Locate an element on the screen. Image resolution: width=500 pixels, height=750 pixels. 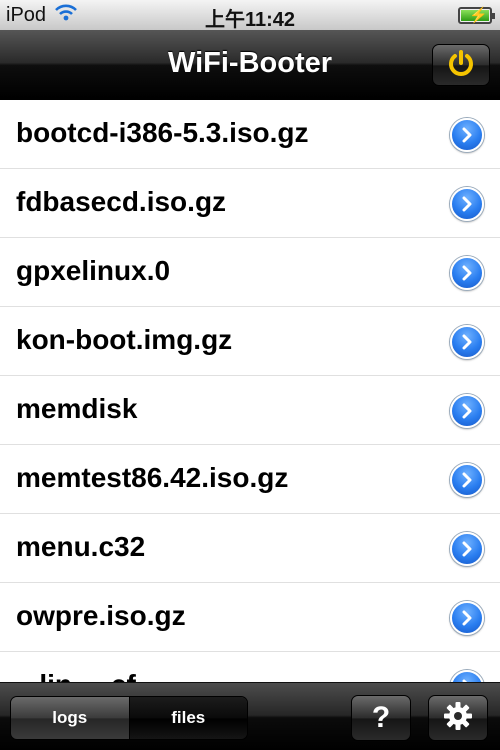
file-name-label: memtest86.42.iso.gz is located at coordinates (152, 477).